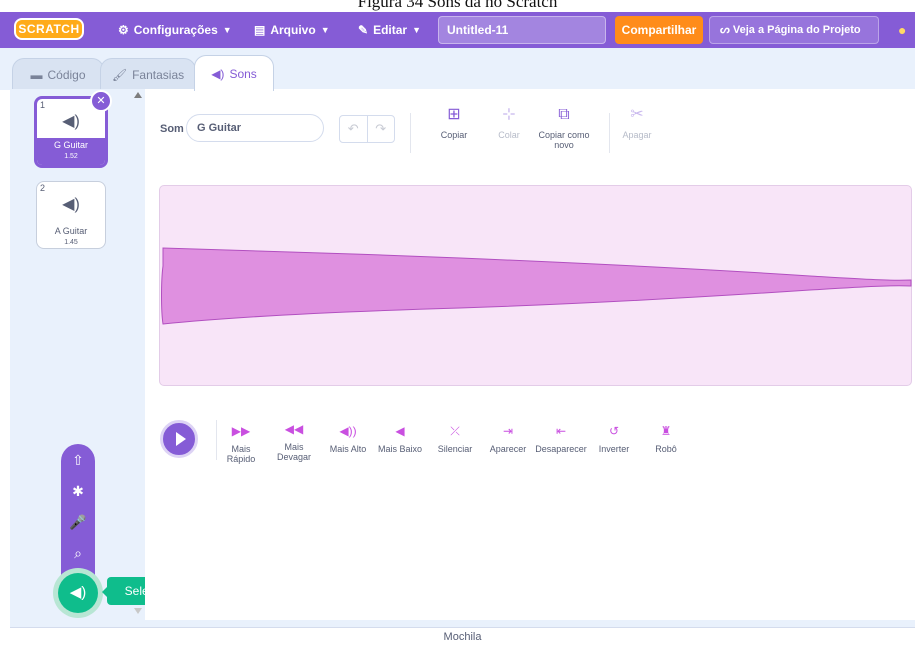 The width and height of the screenshot is (915, 646). I want to click on softer-icon: ◀, so click(400, 431).